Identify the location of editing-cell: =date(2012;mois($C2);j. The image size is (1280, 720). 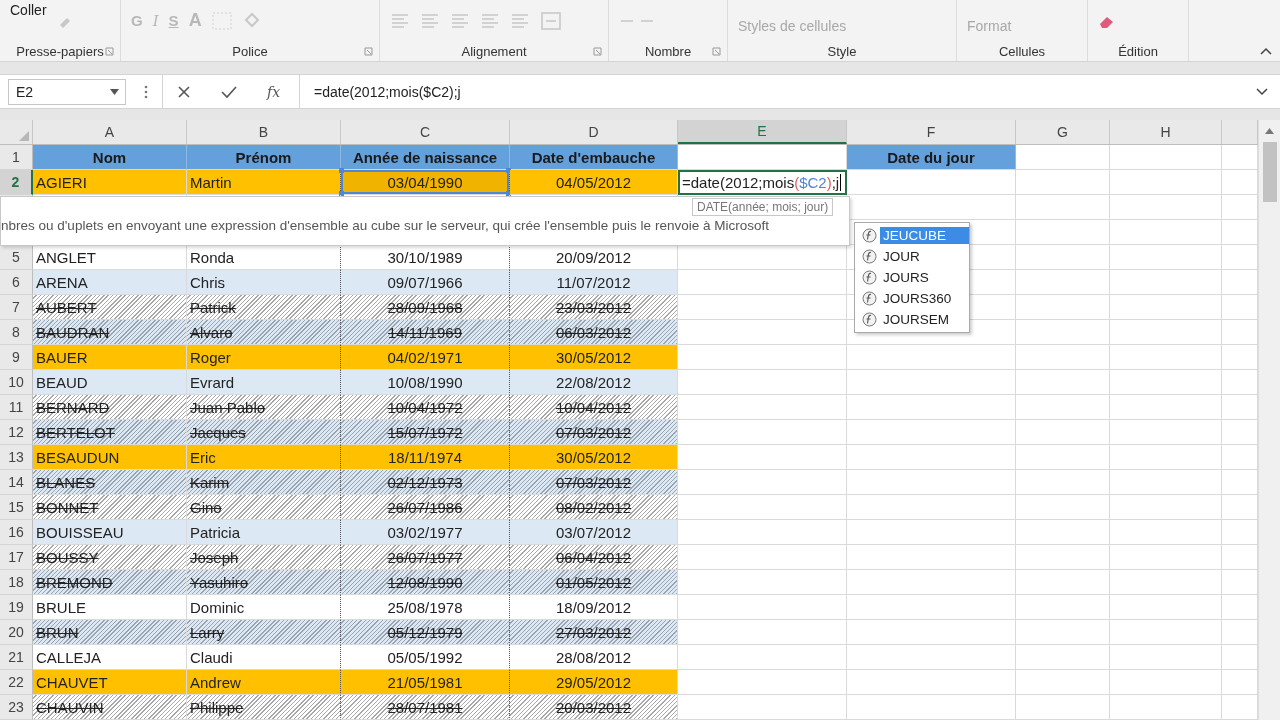
(762, 182).